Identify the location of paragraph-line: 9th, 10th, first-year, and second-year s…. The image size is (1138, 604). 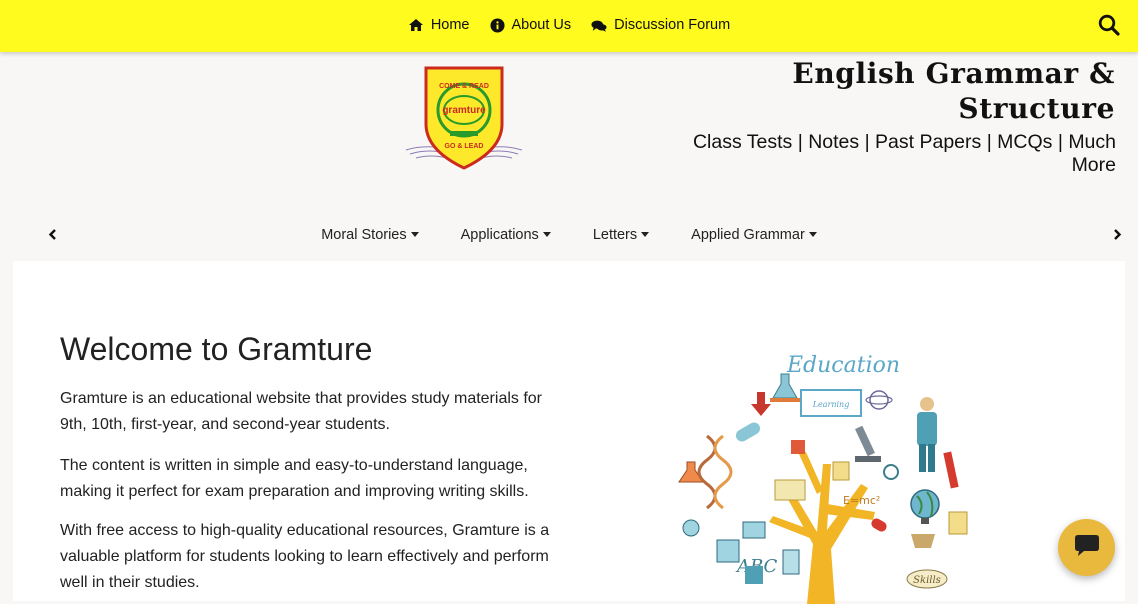
(225, 424).